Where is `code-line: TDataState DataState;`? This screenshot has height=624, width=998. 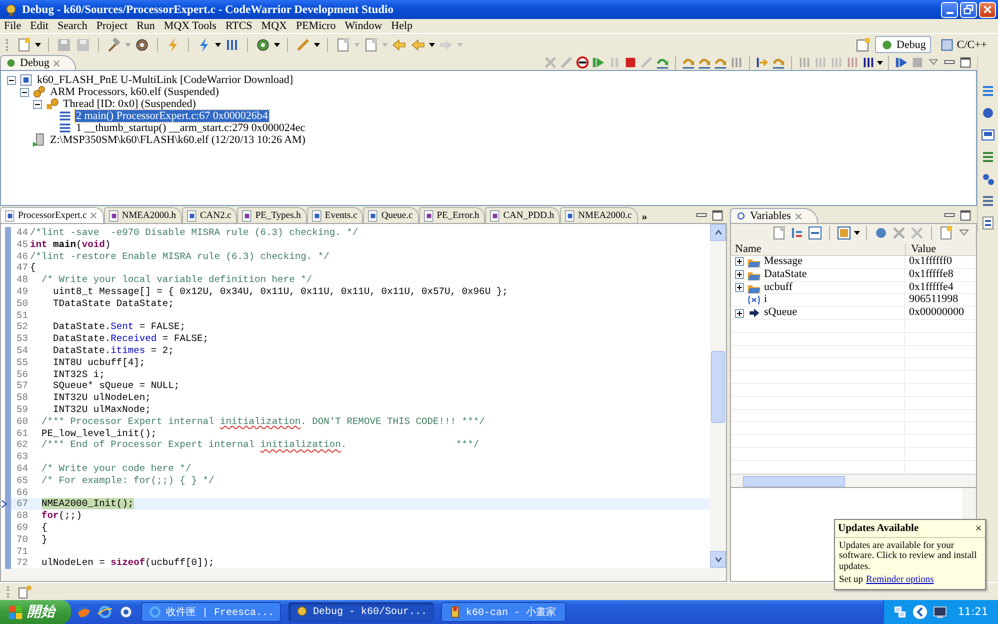
code-line: TDataState DataState; is located at coordinates (113, 304).